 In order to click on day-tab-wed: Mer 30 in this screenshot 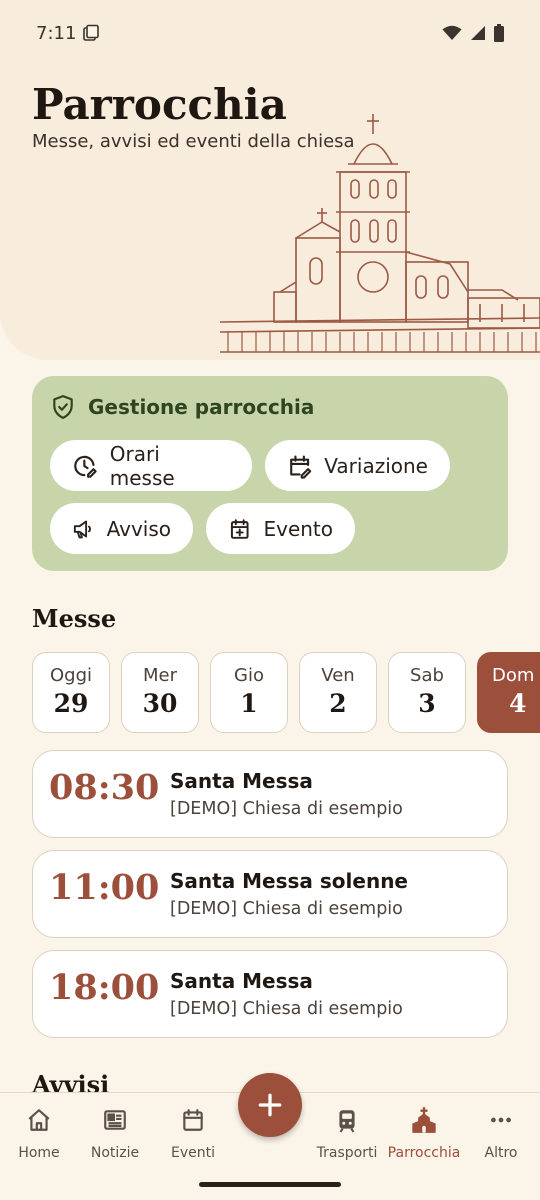, I will do `click(160, 692)`.